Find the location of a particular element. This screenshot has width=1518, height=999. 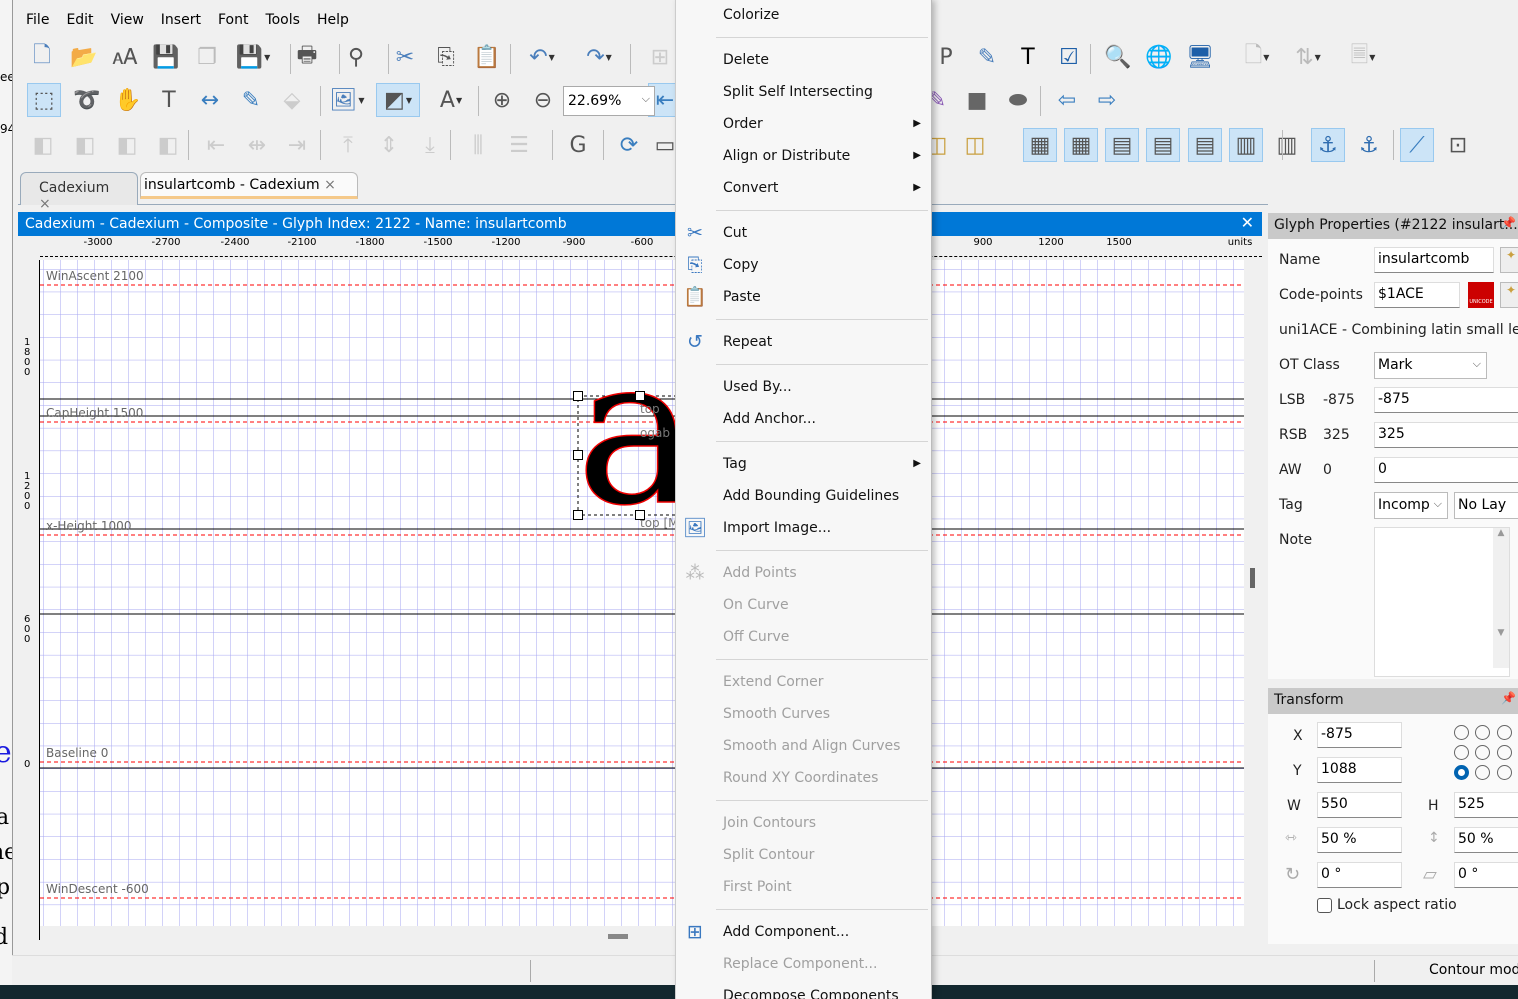

rename-glyphs-icon: T is located at coordinates (1028, 57).